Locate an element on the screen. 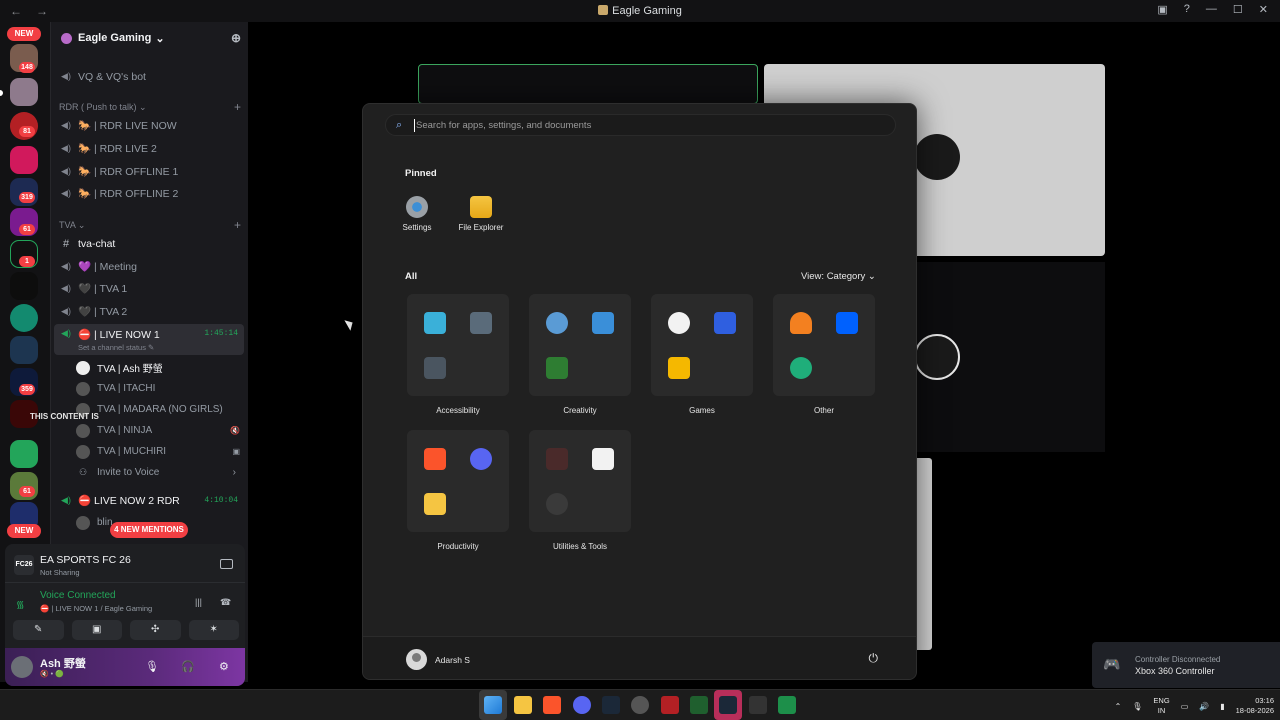  headset-icon: 🎧 is located at coordinates (188, 666).